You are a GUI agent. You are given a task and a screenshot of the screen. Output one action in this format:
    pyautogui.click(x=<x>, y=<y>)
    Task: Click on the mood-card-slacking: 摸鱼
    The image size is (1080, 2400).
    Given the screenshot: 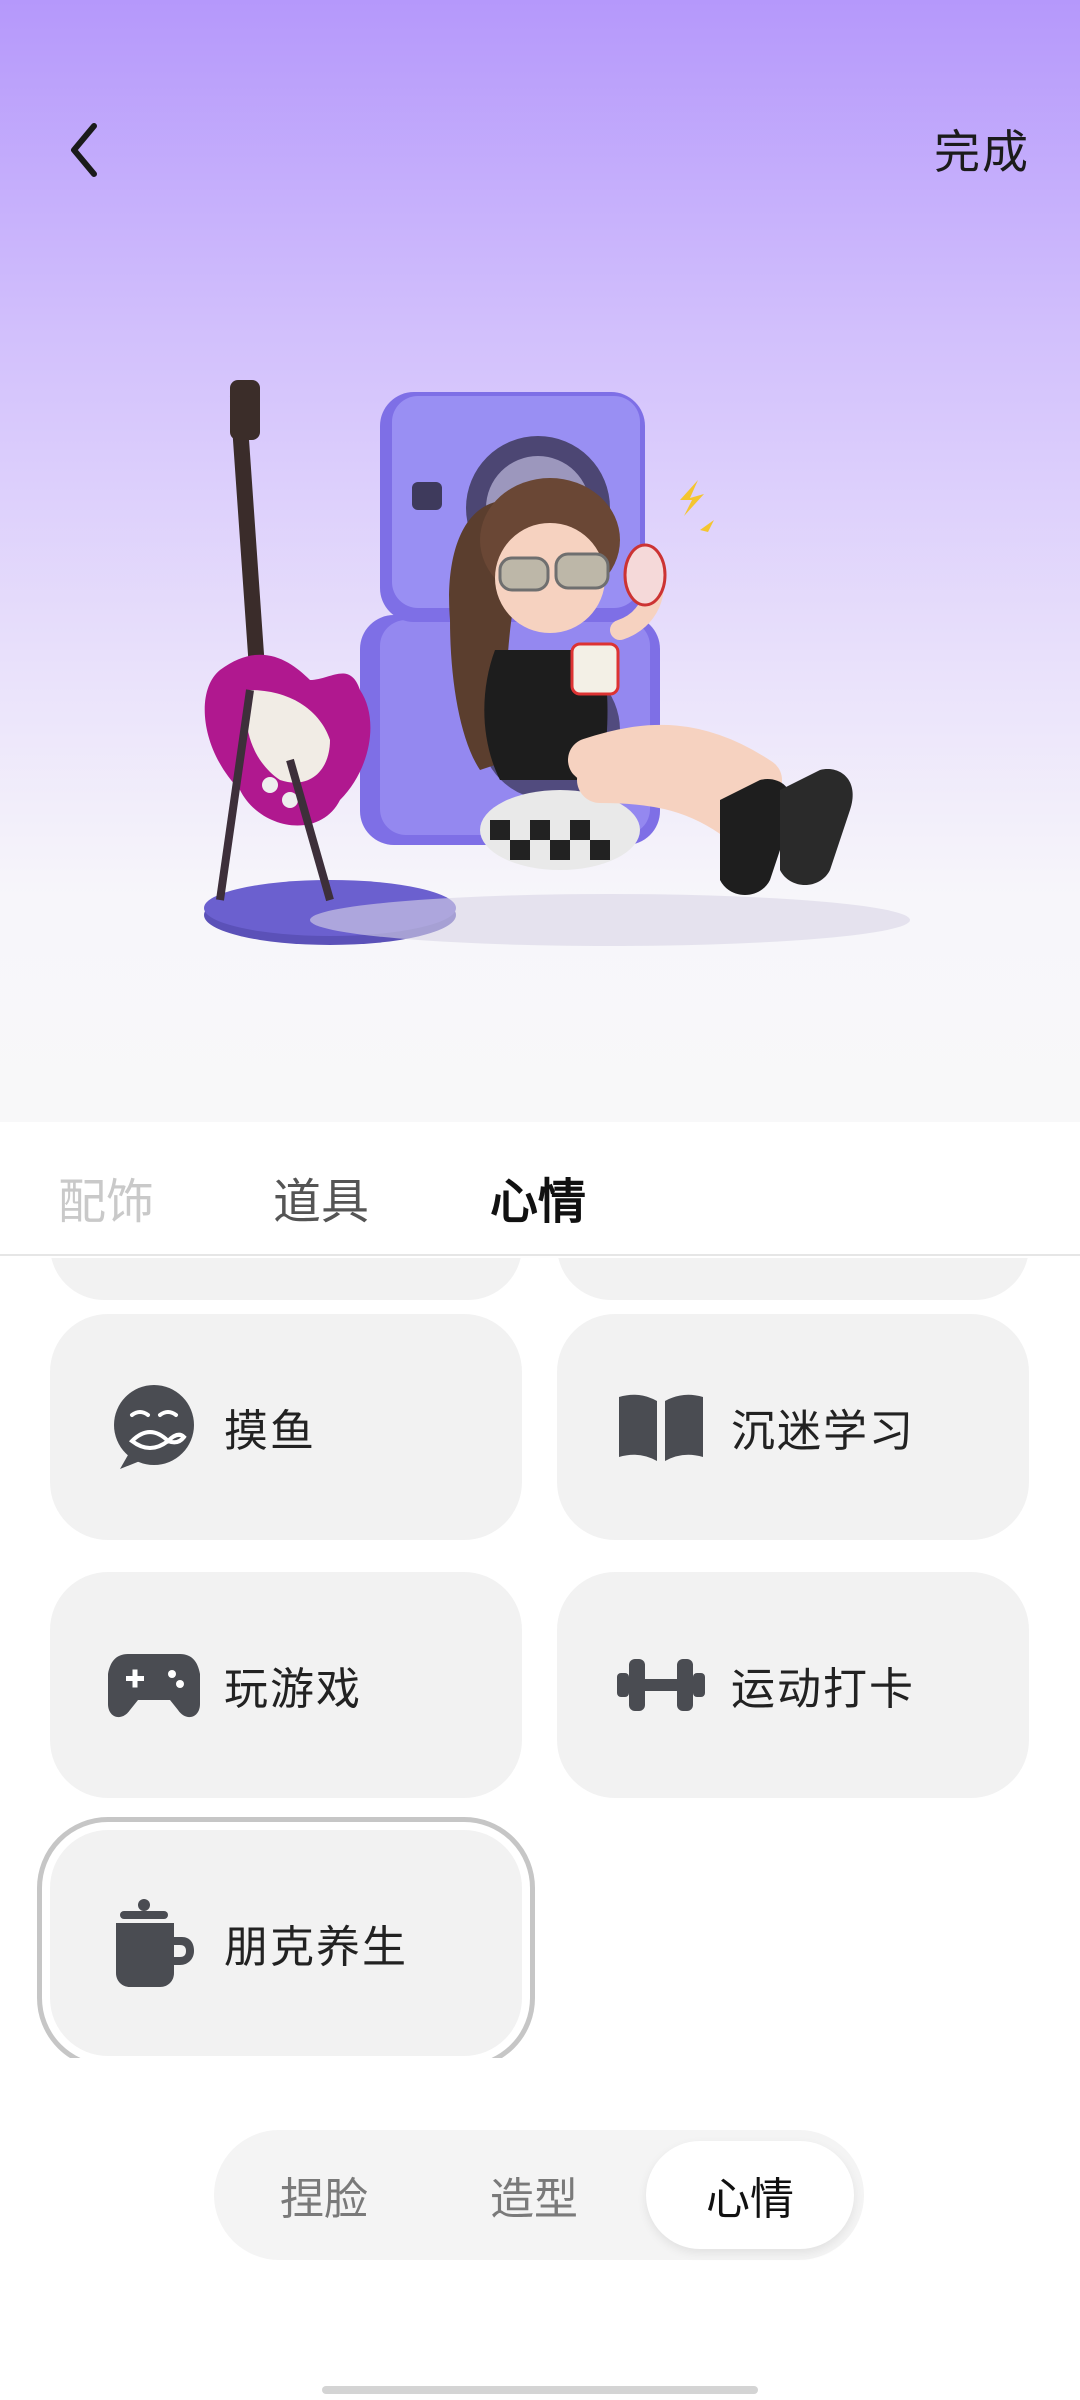 What is the action you would take?
    pyautogui.click(x=286, y=1427)
    